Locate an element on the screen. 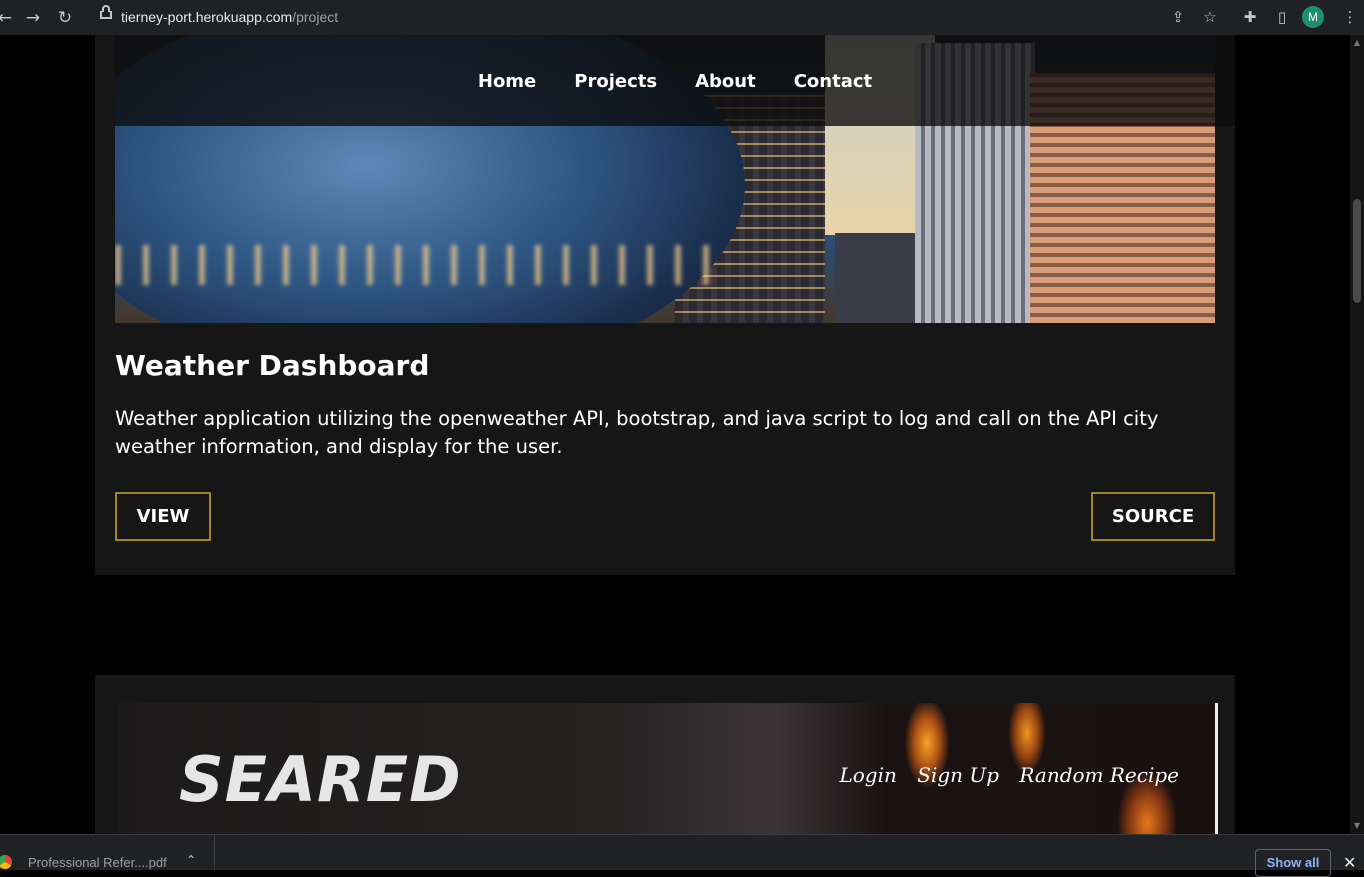 The height and width of the screenshot is (877, 1364). side-panel-icon: ▯ is located at coordinates (1282, 17).